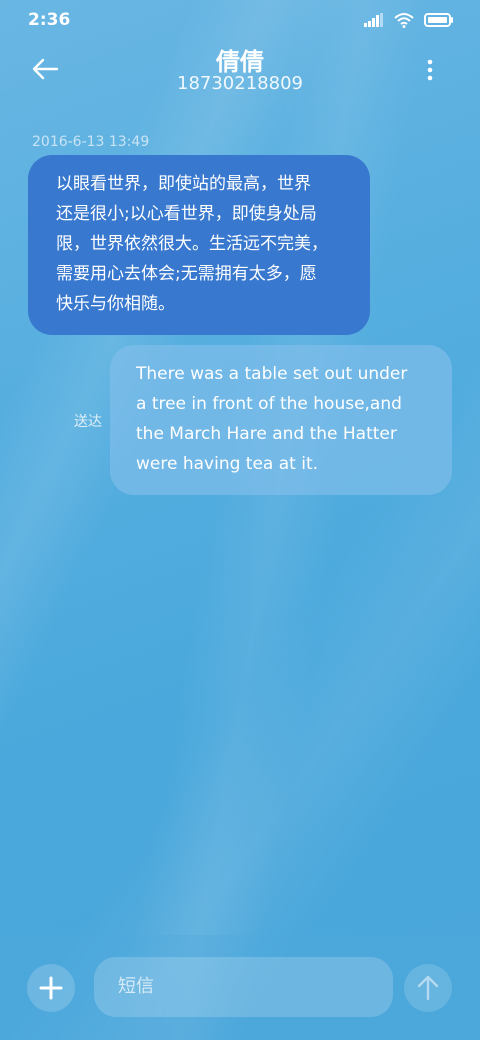 Image resolution: width=480 pixels, height=1040 pixels. I want to click on send-button, so click(428, 988).